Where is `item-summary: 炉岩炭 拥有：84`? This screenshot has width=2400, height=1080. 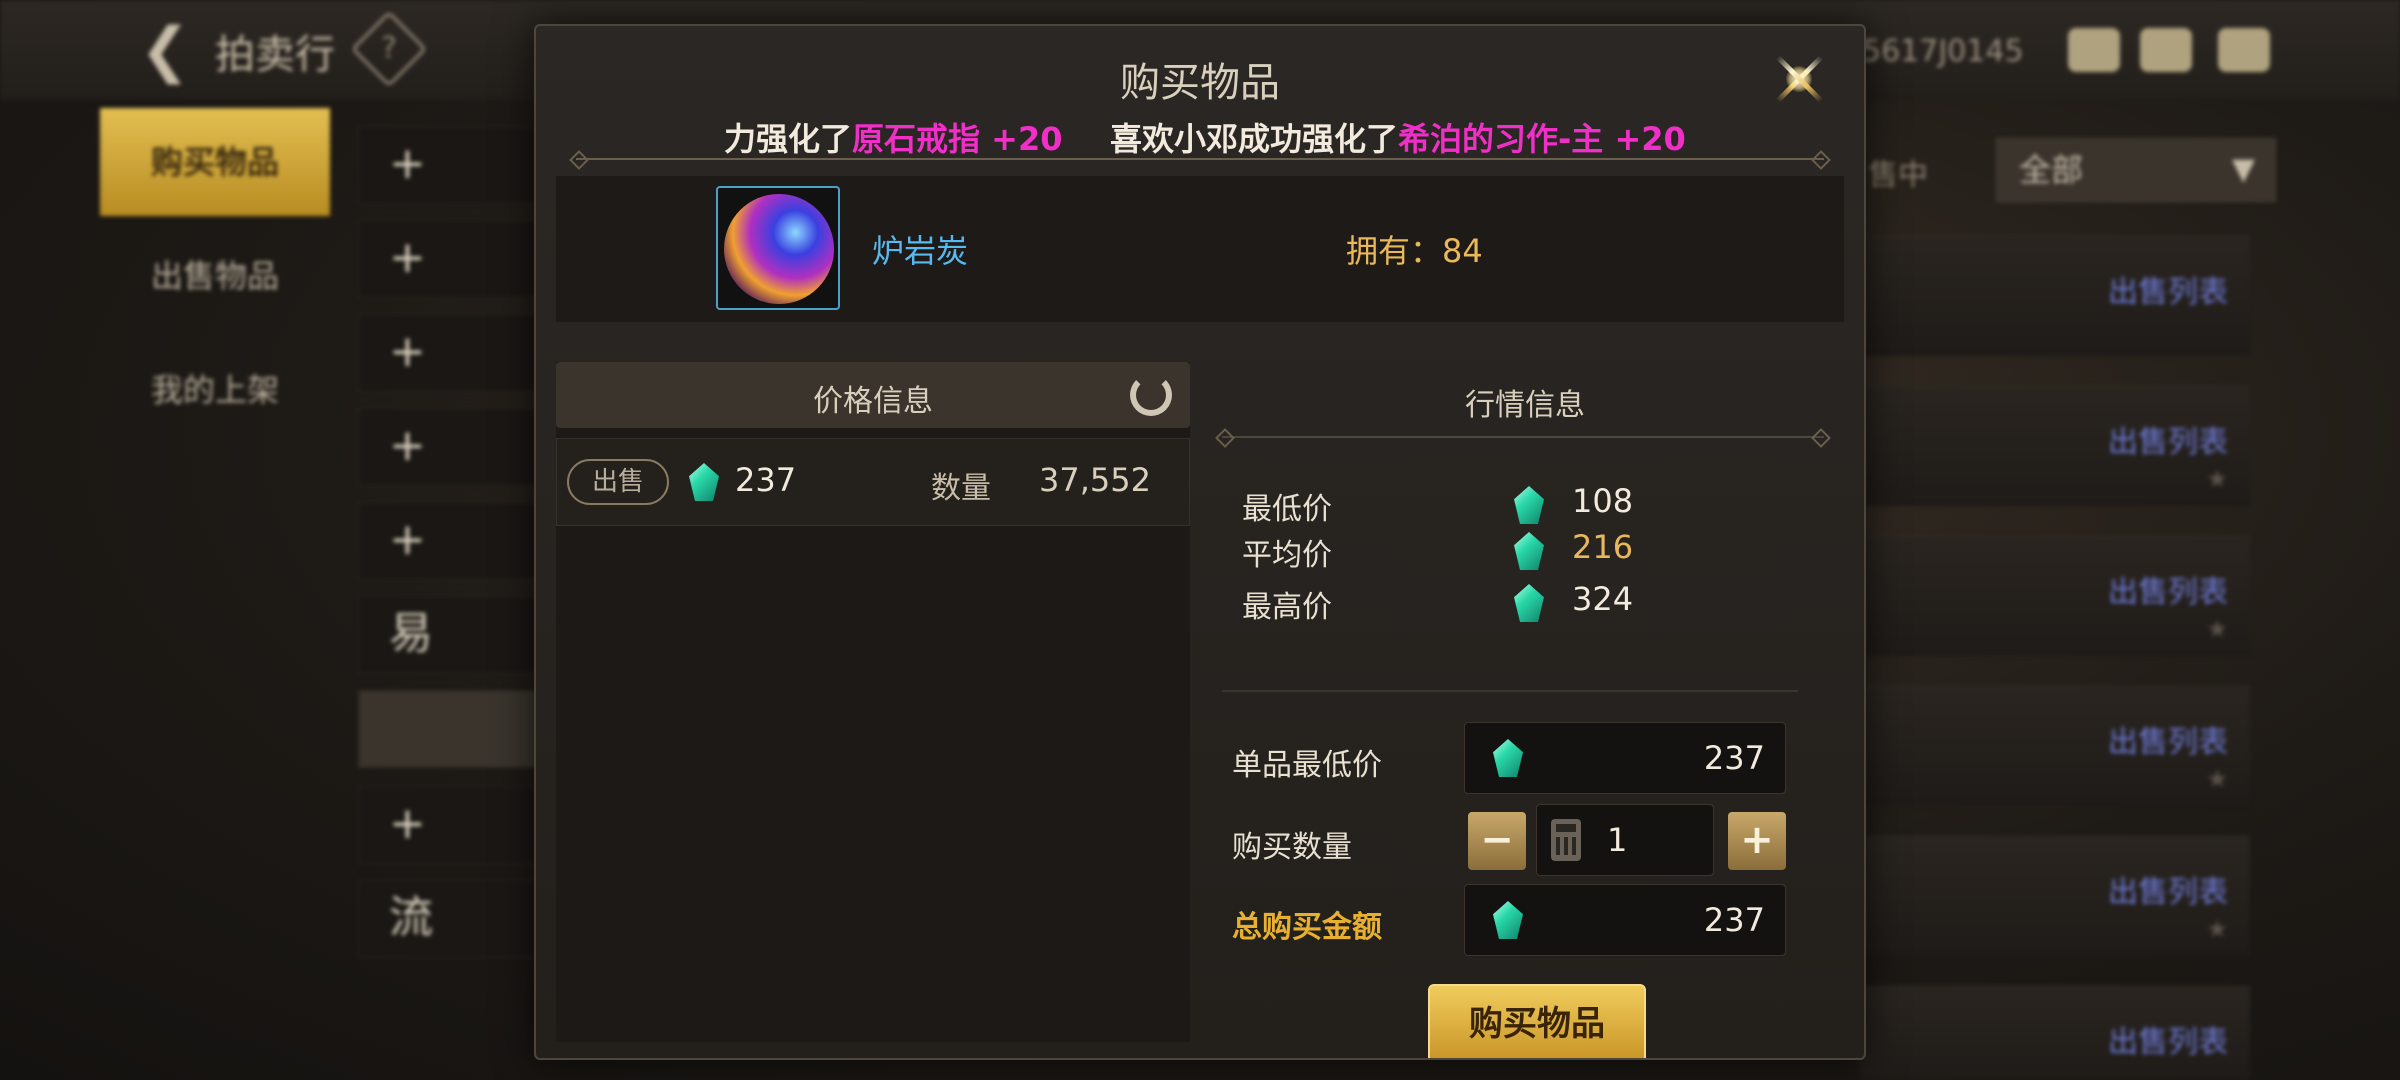
item-summary: 炉岩炭 拥有：84 is located at coordinates (1200, 249).